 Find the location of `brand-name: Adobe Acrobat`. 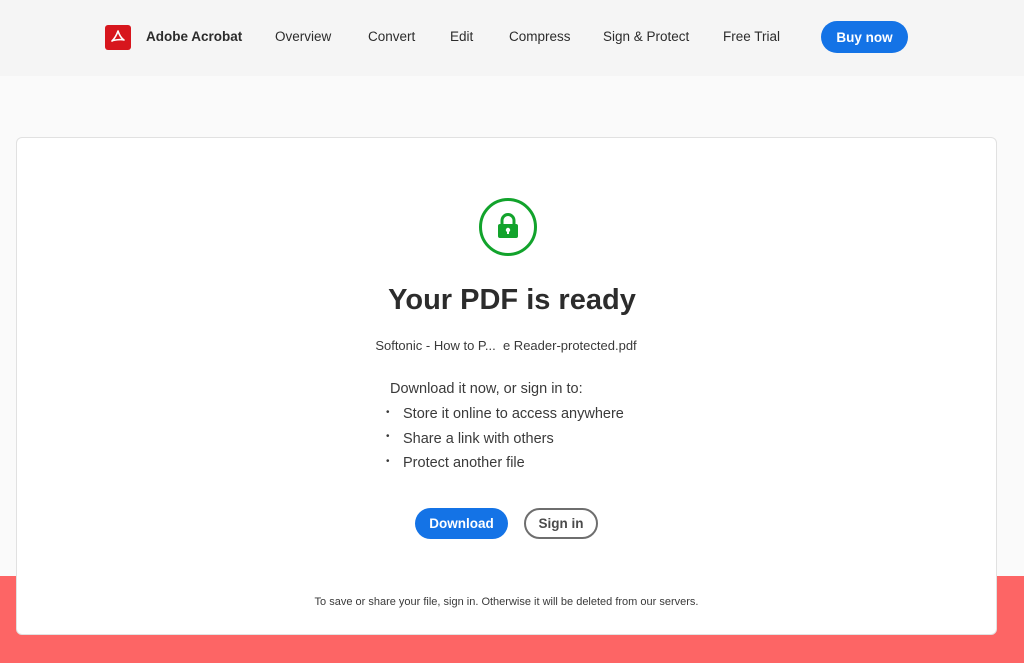

brand-name: Adobe Acrobat is located at coordinates (194, 36).